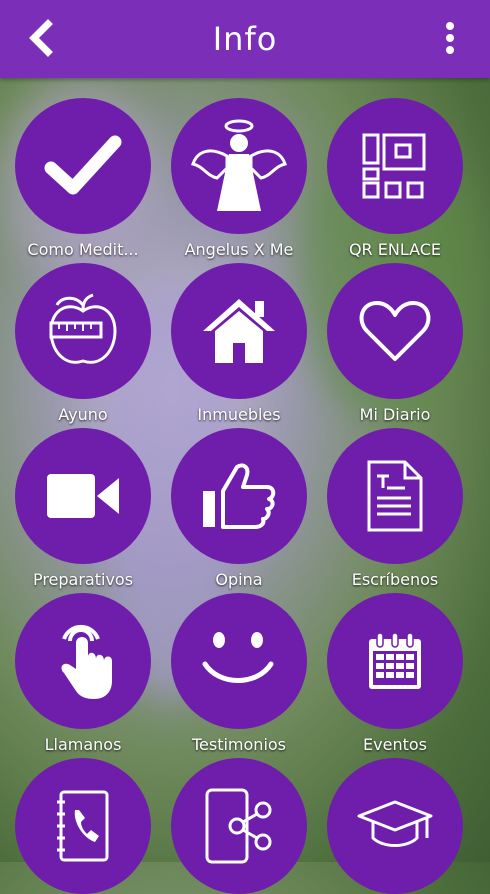 This screenshot has height=894, width=490. What do you see at coordinates (395, 249) in the screenshot?
I see `tile-label: QR ENLACE` at bounding box center [395, 249].